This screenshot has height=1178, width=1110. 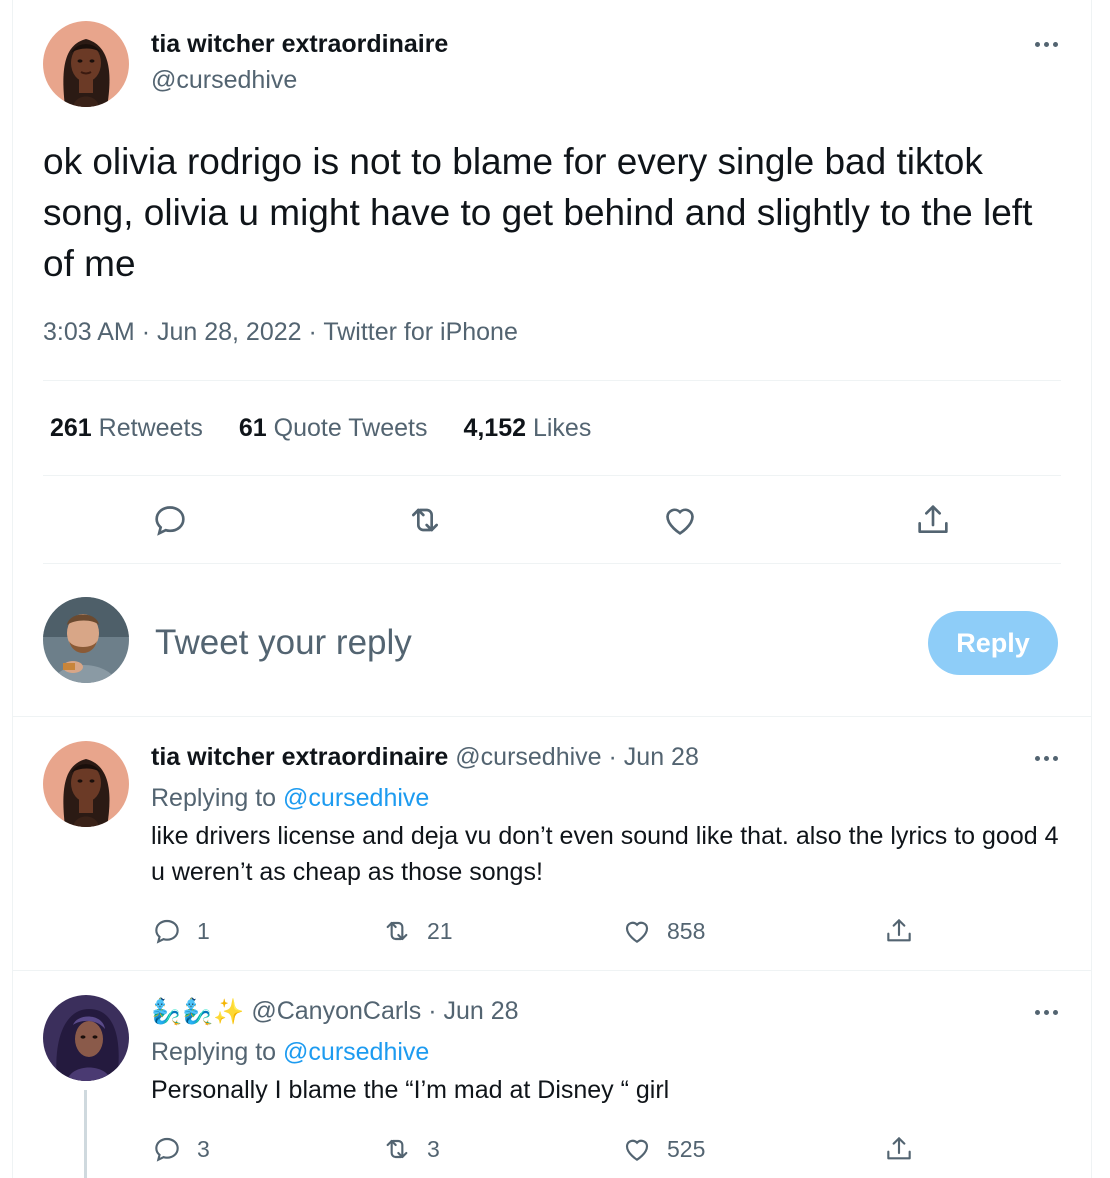 What do you see at coordinates (203, 930) in the screenshot?
I see `reply-count: 1` at bounding box center [203, 930].